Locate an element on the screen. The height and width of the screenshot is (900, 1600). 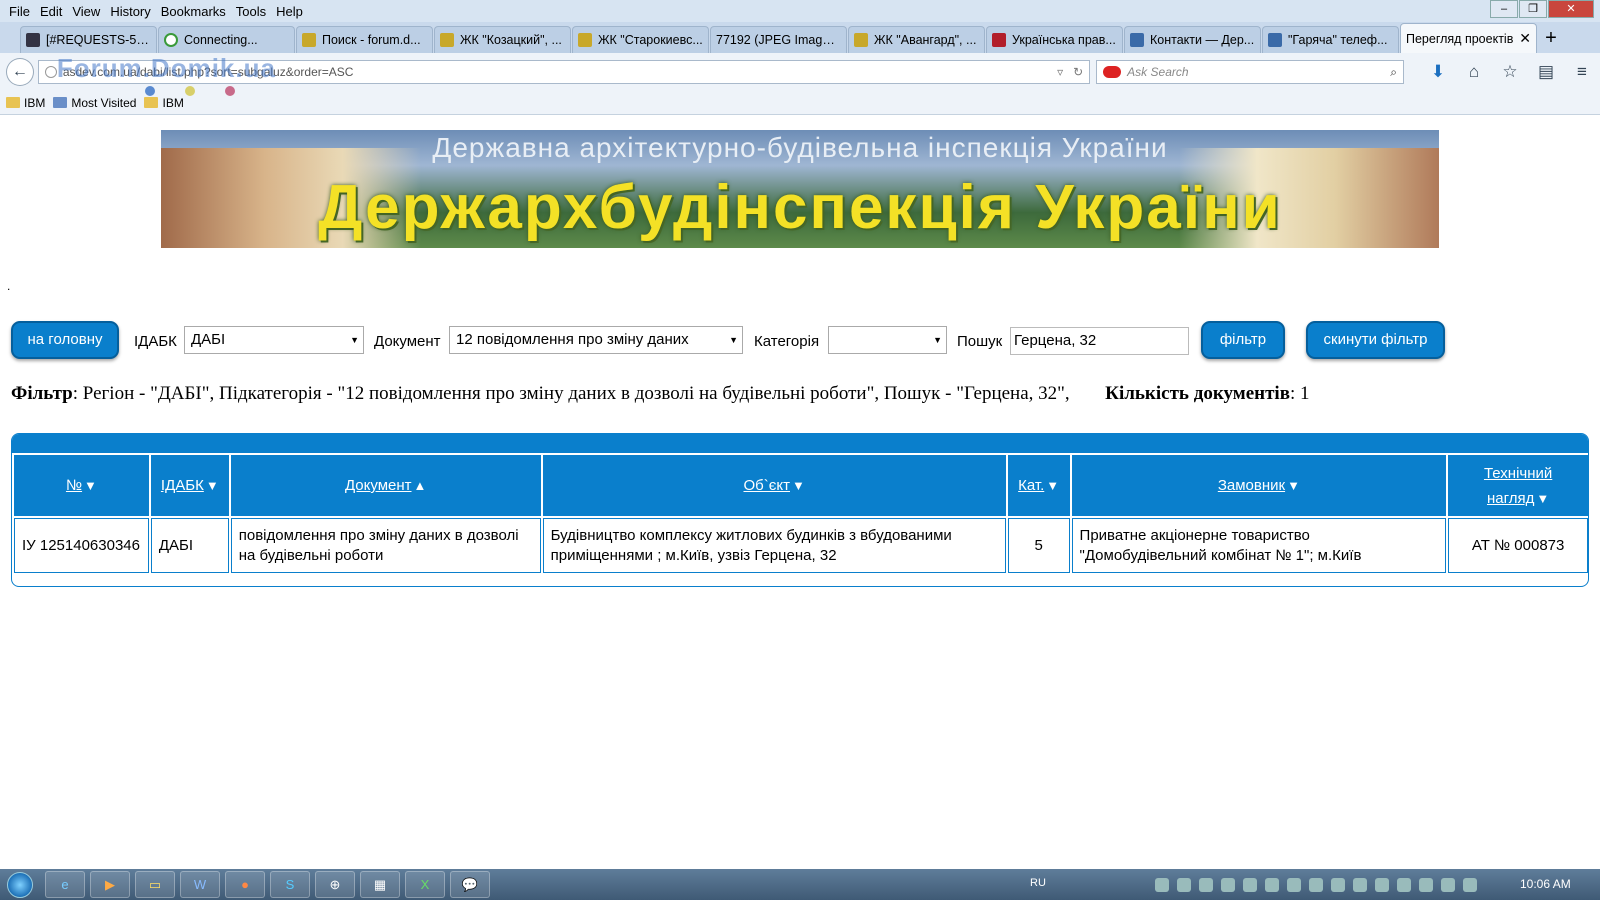
menu-view: View is located at coordinates (86, 11).